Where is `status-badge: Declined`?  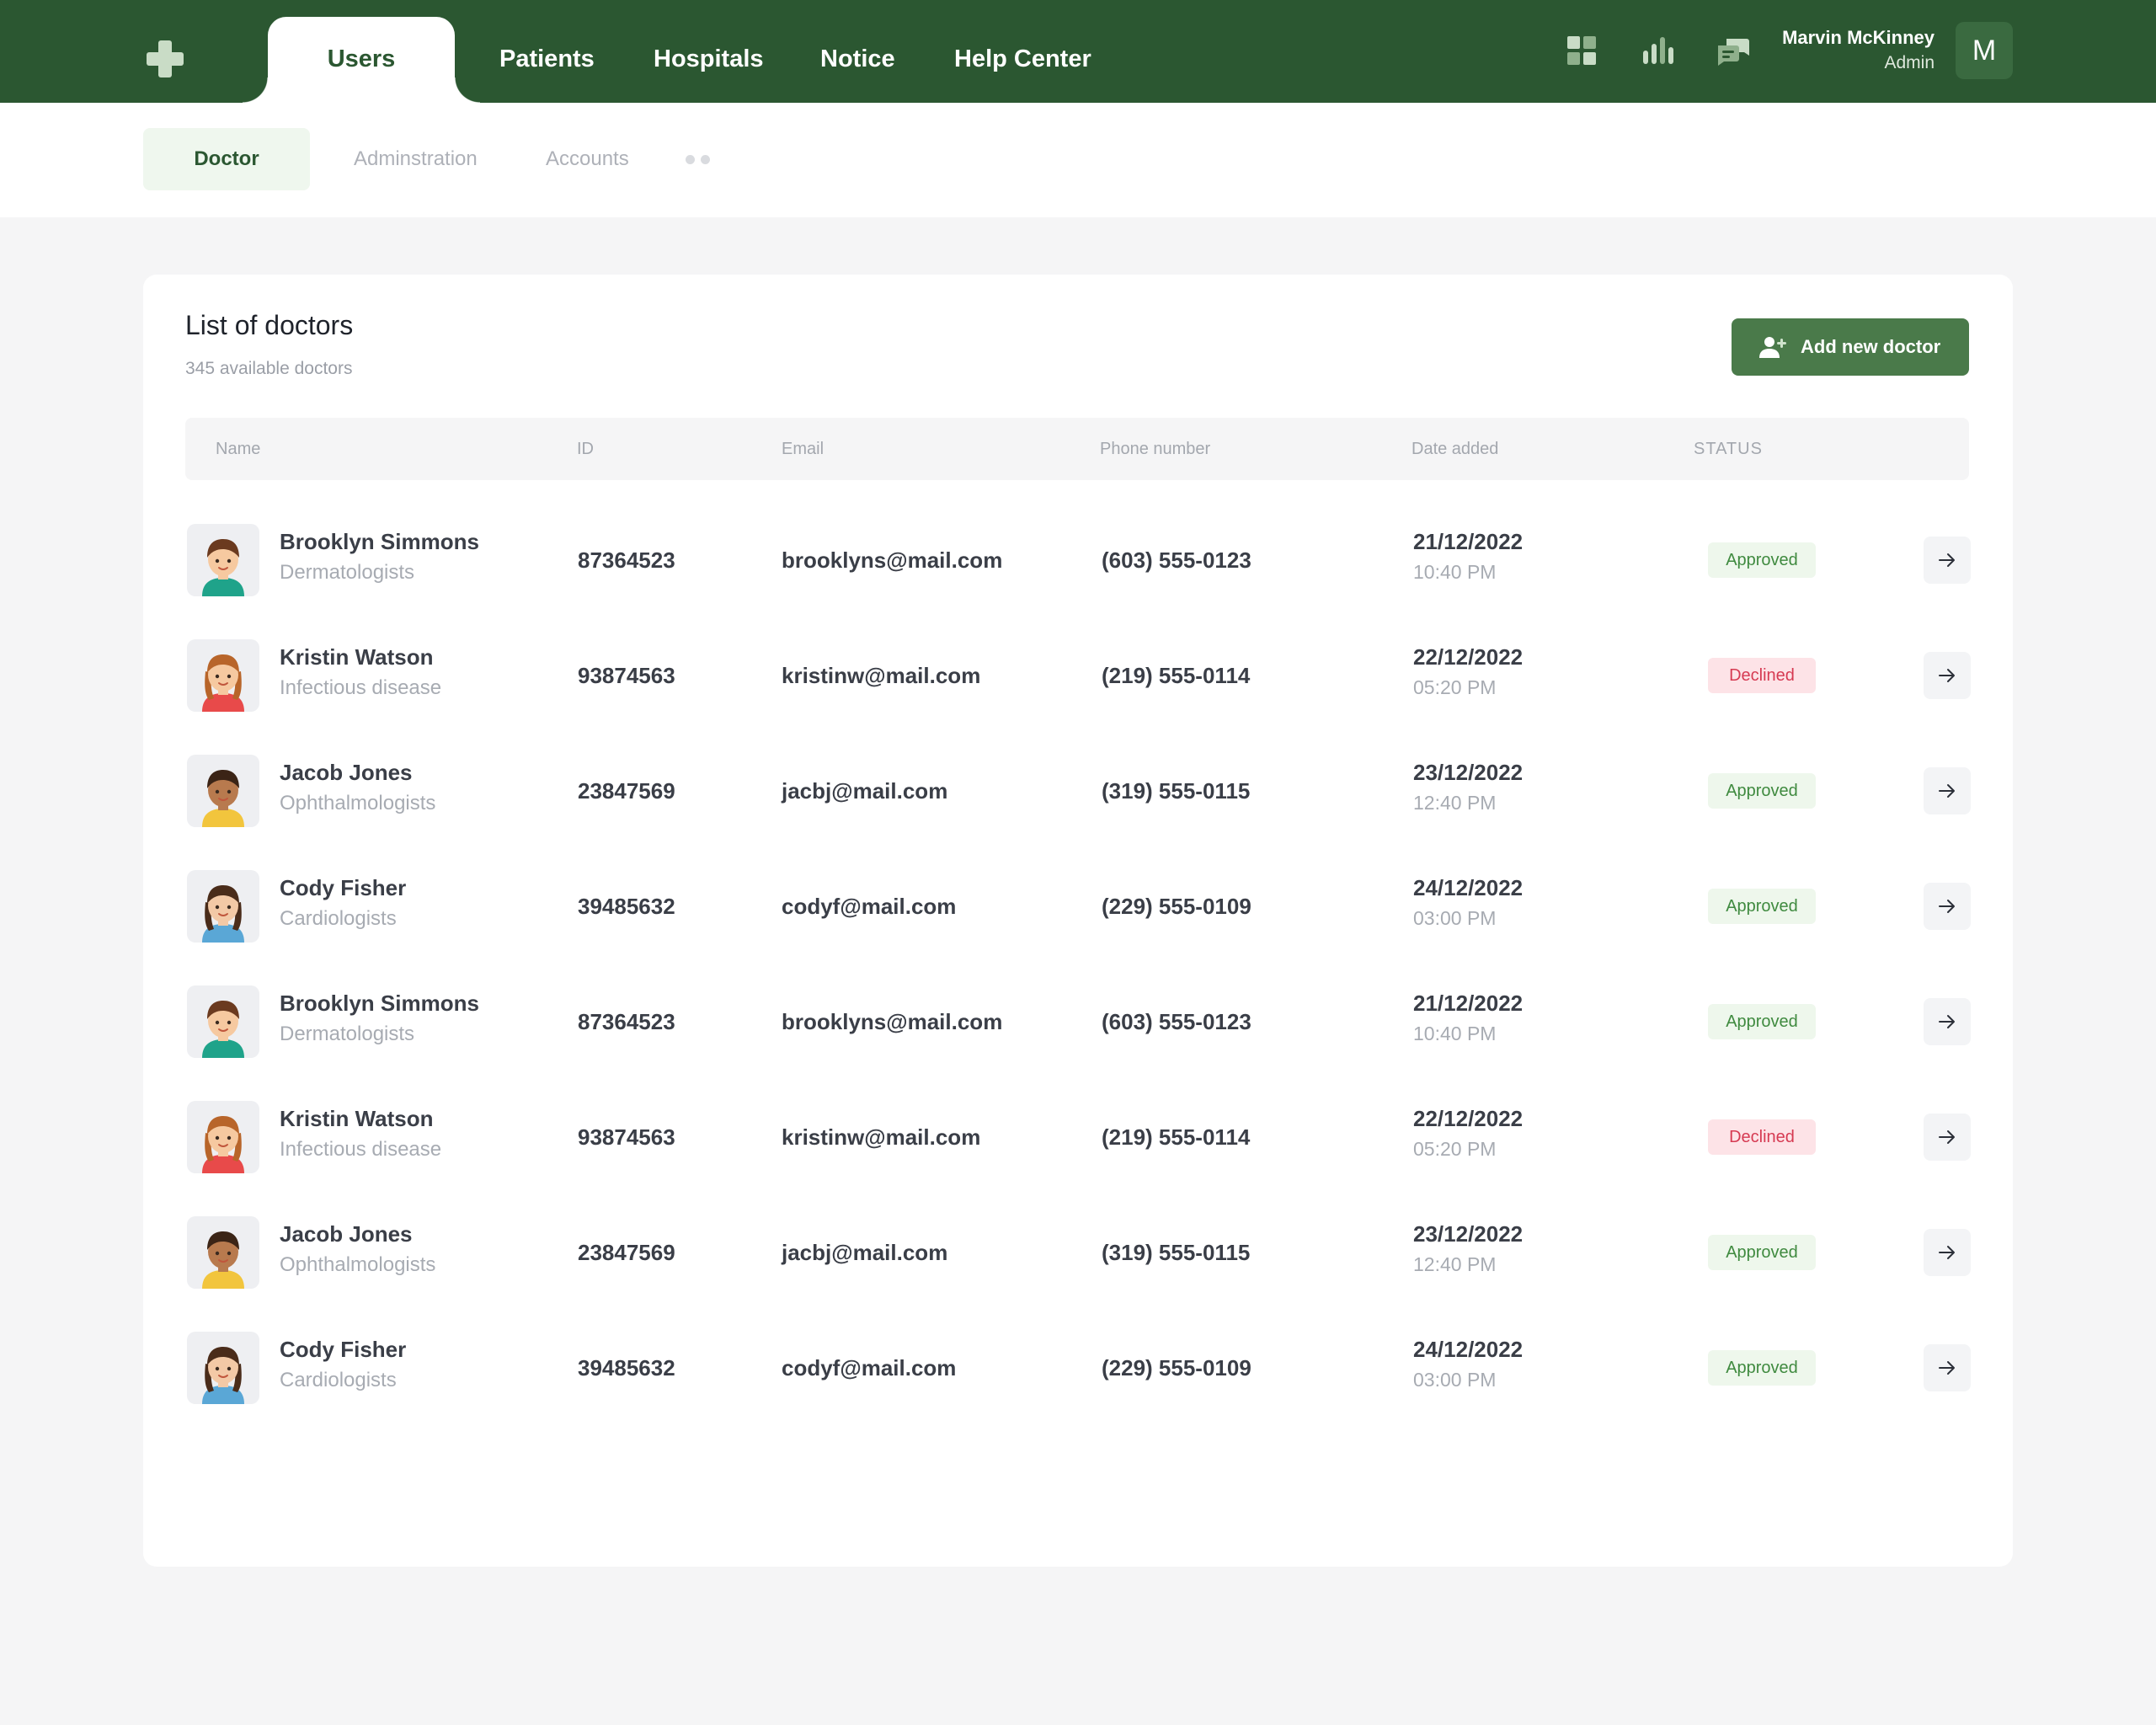
status-badge: Declined is located at coordinates (1762, 1137).